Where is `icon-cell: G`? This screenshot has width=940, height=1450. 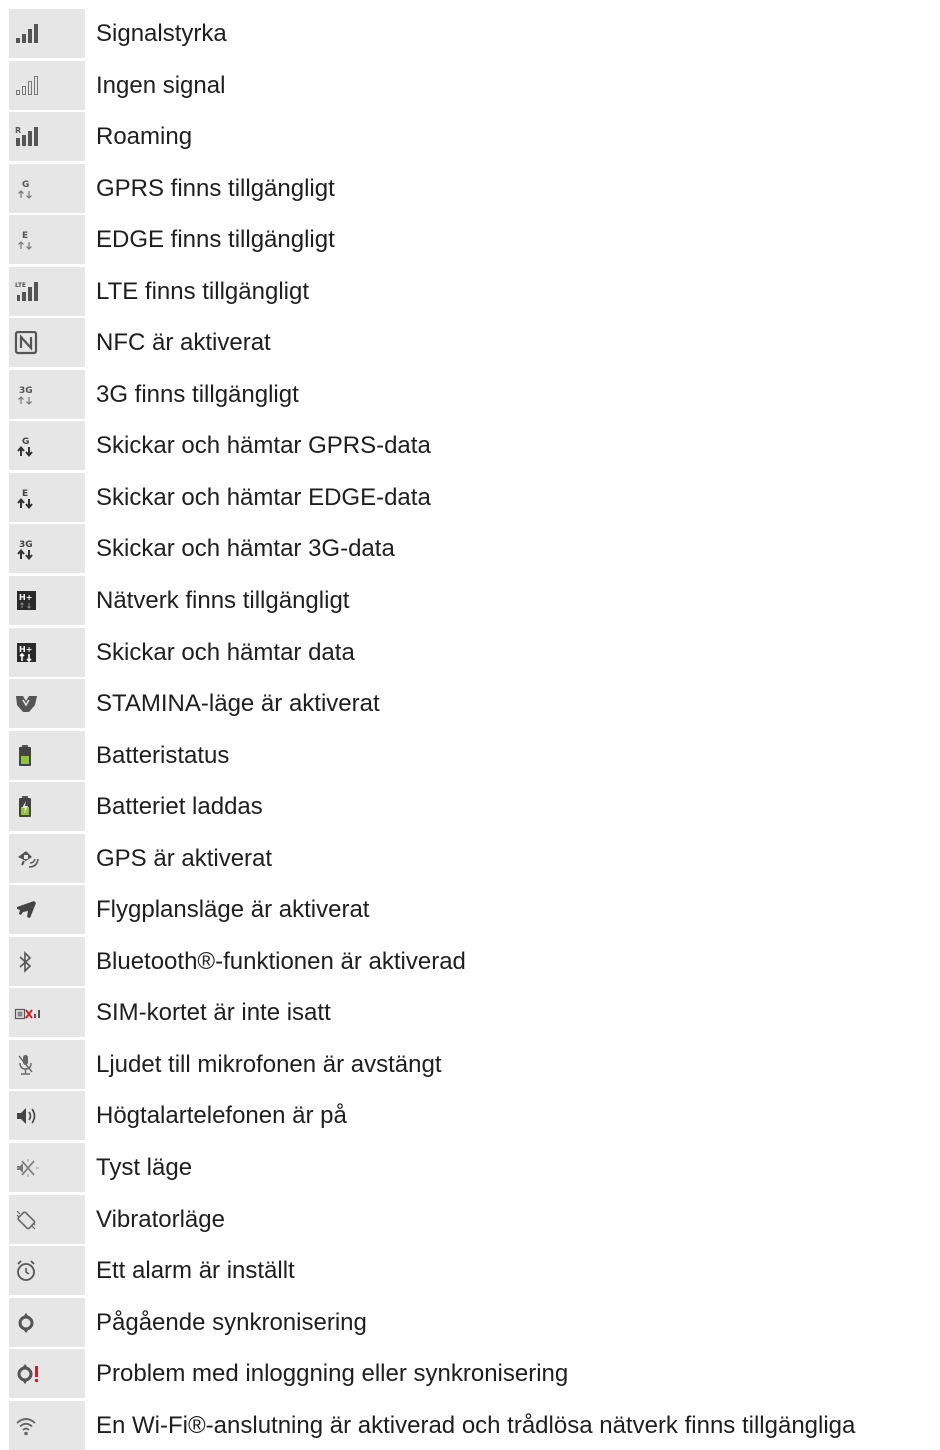
icon-cell: G is located at coordinates (47, 188).